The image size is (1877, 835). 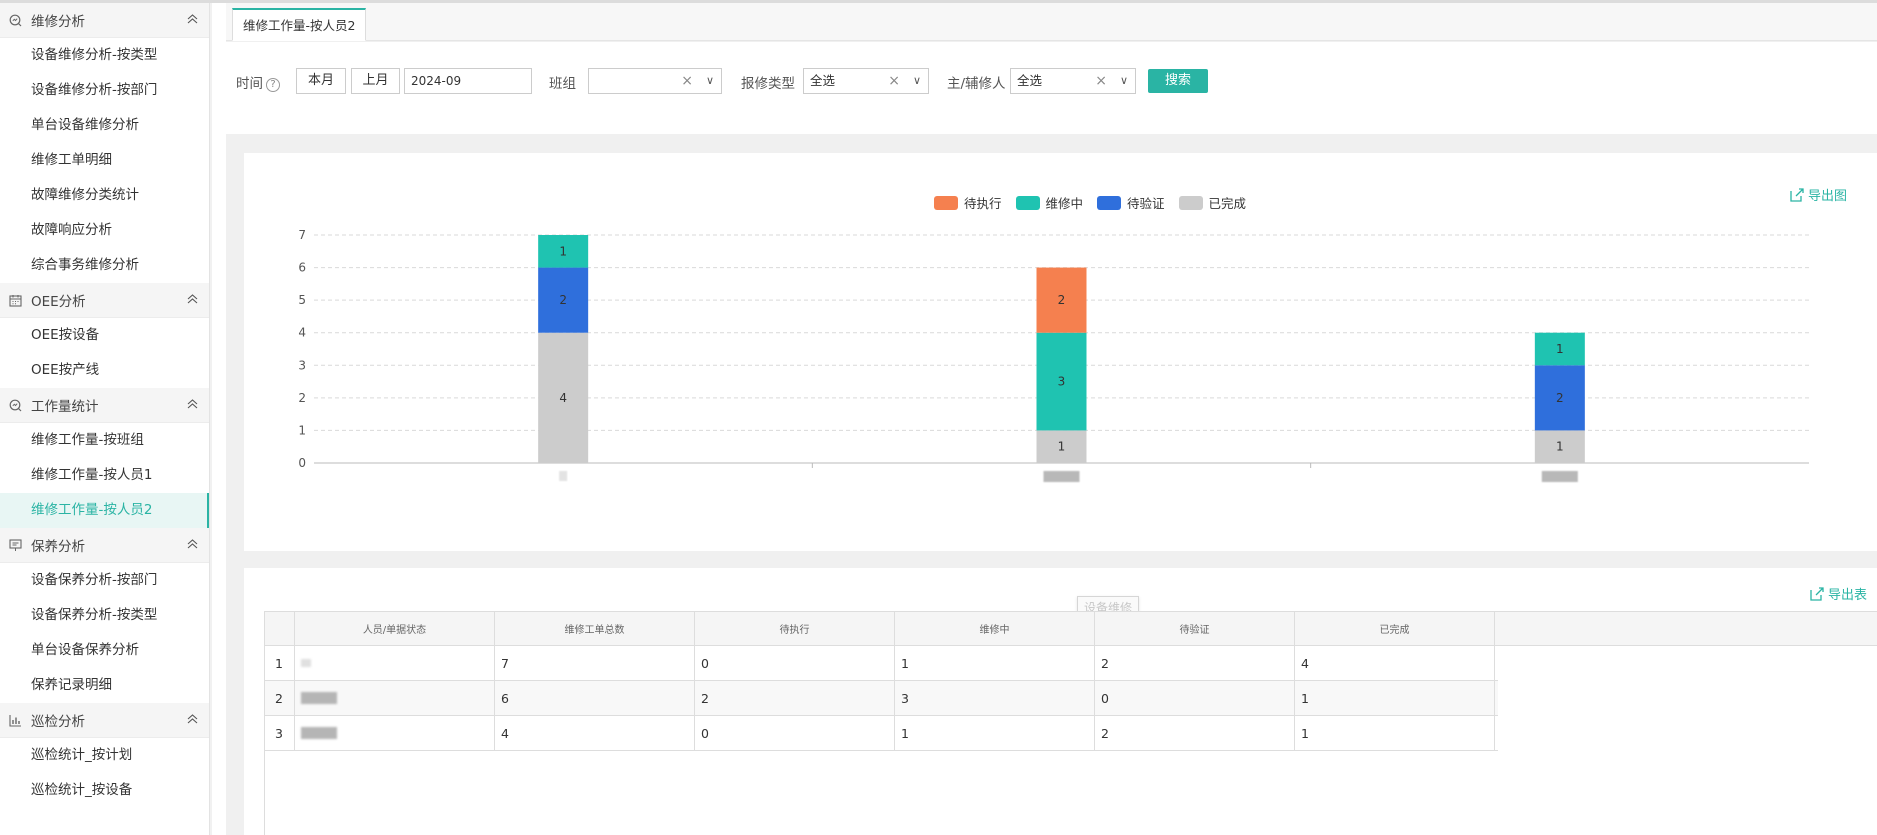 What do you see at coordinates (1817, 593) in the screenshot?
I see `export-icon` at bounding box center [1817, 593].